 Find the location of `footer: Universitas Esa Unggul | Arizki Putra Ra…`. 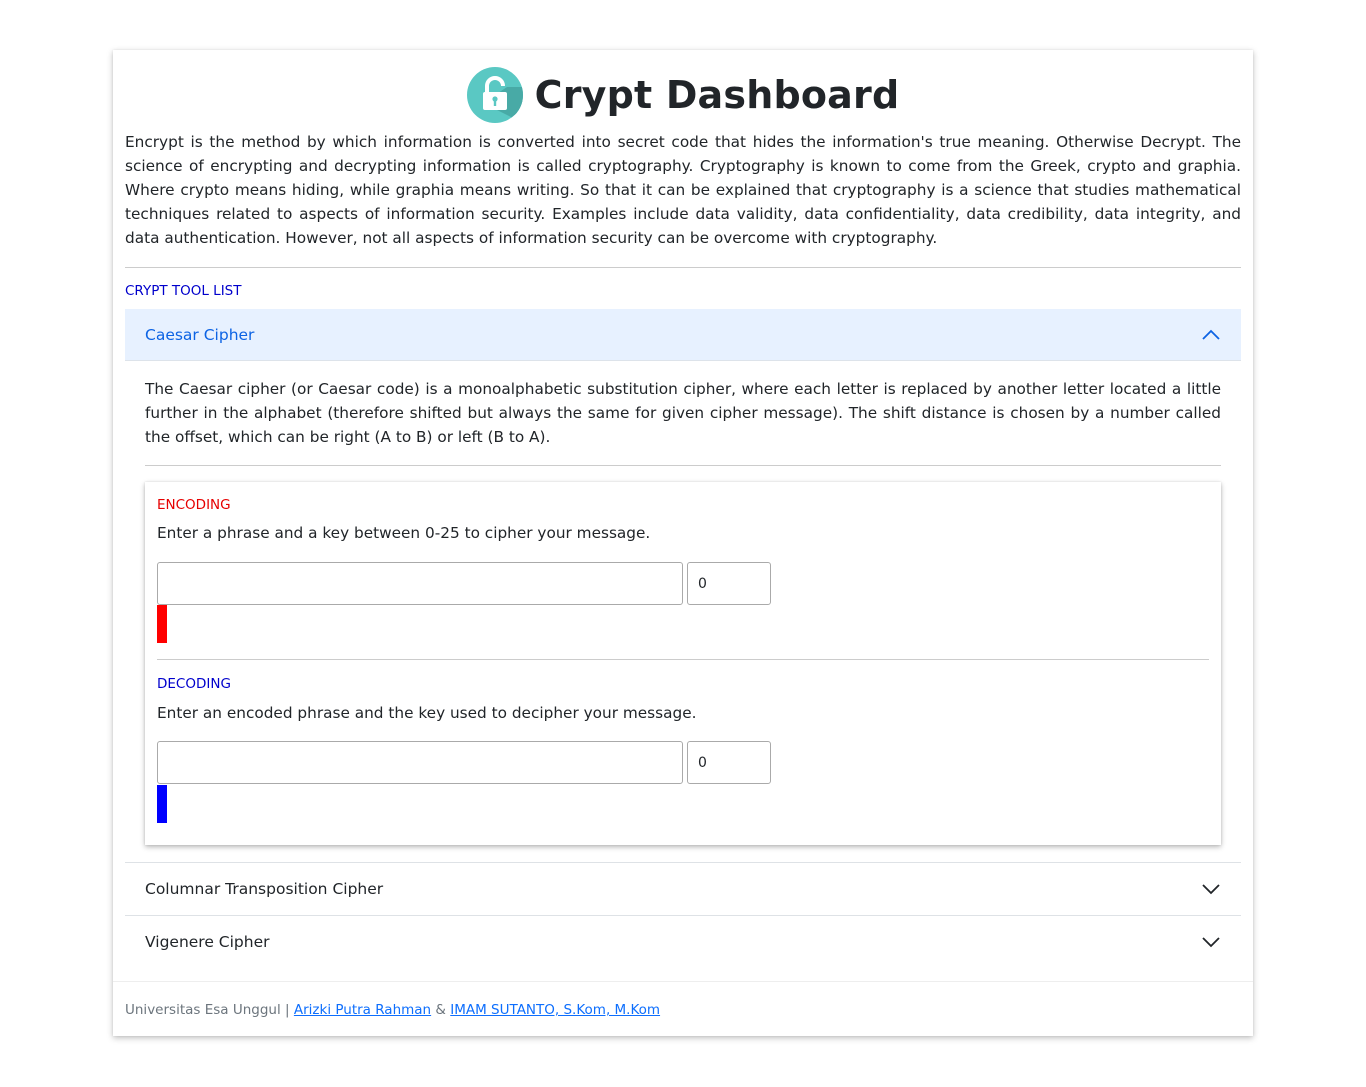

footer: Universitas Esa Unggul | Arizki Putra Ra… is located at coordinates (392, 1010).